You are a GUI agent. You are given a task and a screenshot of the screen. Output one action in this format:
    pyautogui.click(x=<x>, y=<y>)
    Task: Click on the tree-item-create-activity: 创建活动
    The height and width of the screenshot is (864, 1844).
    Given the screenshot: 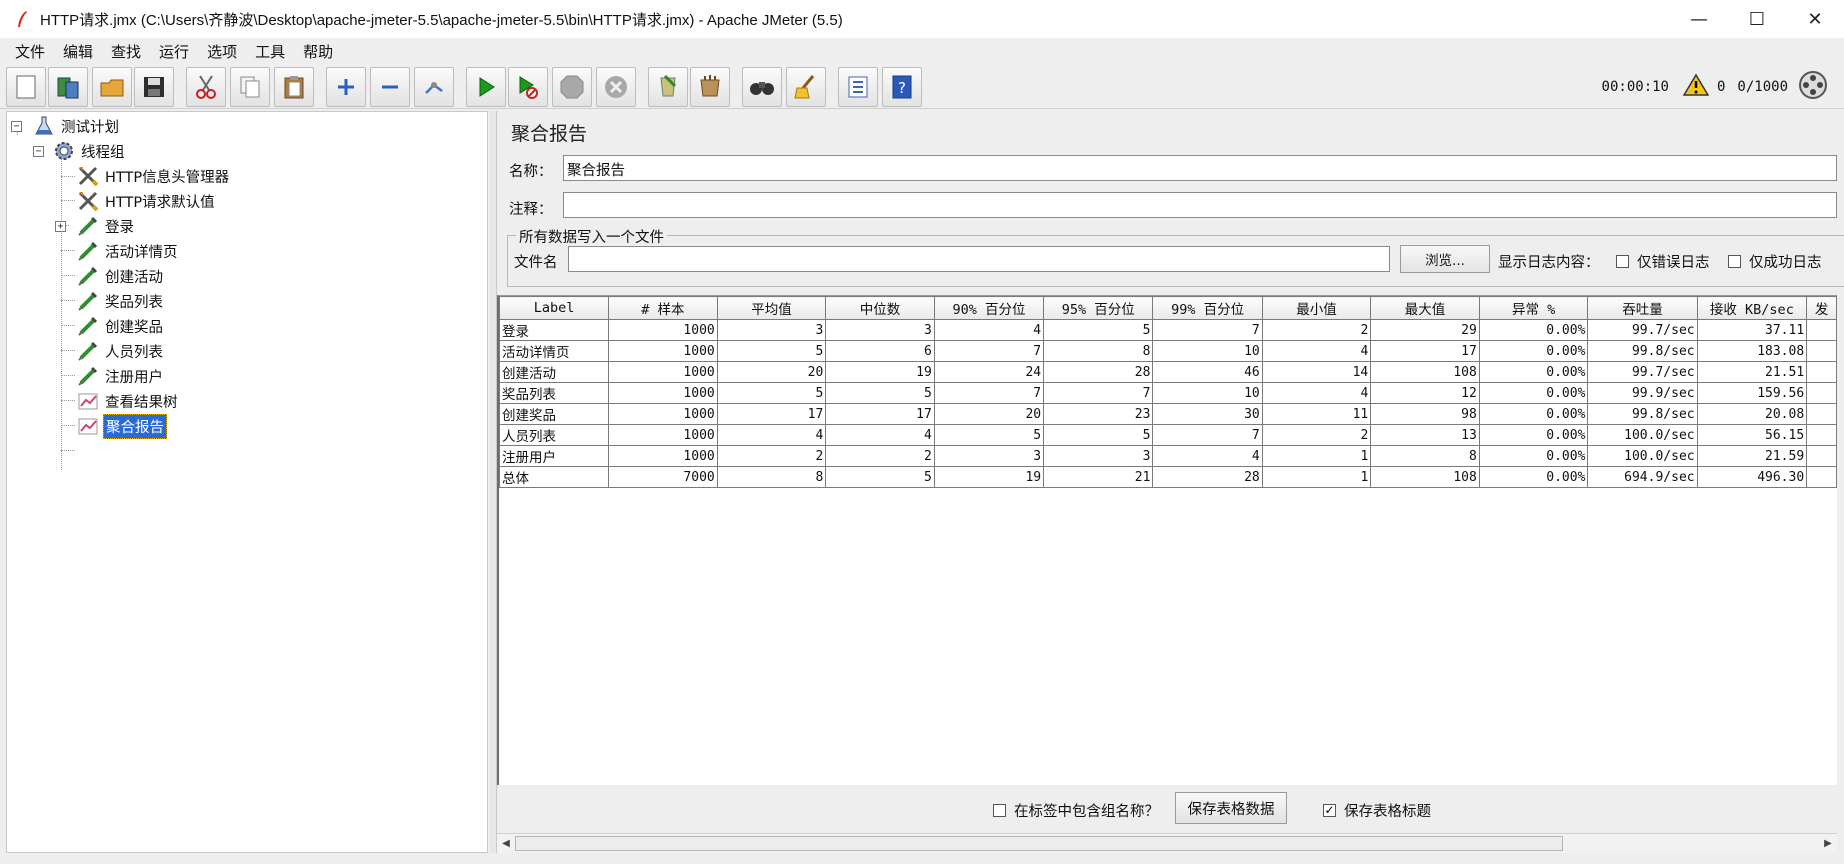 What is the action you would take?
    pyautogui.click(x=121, y=276)
    